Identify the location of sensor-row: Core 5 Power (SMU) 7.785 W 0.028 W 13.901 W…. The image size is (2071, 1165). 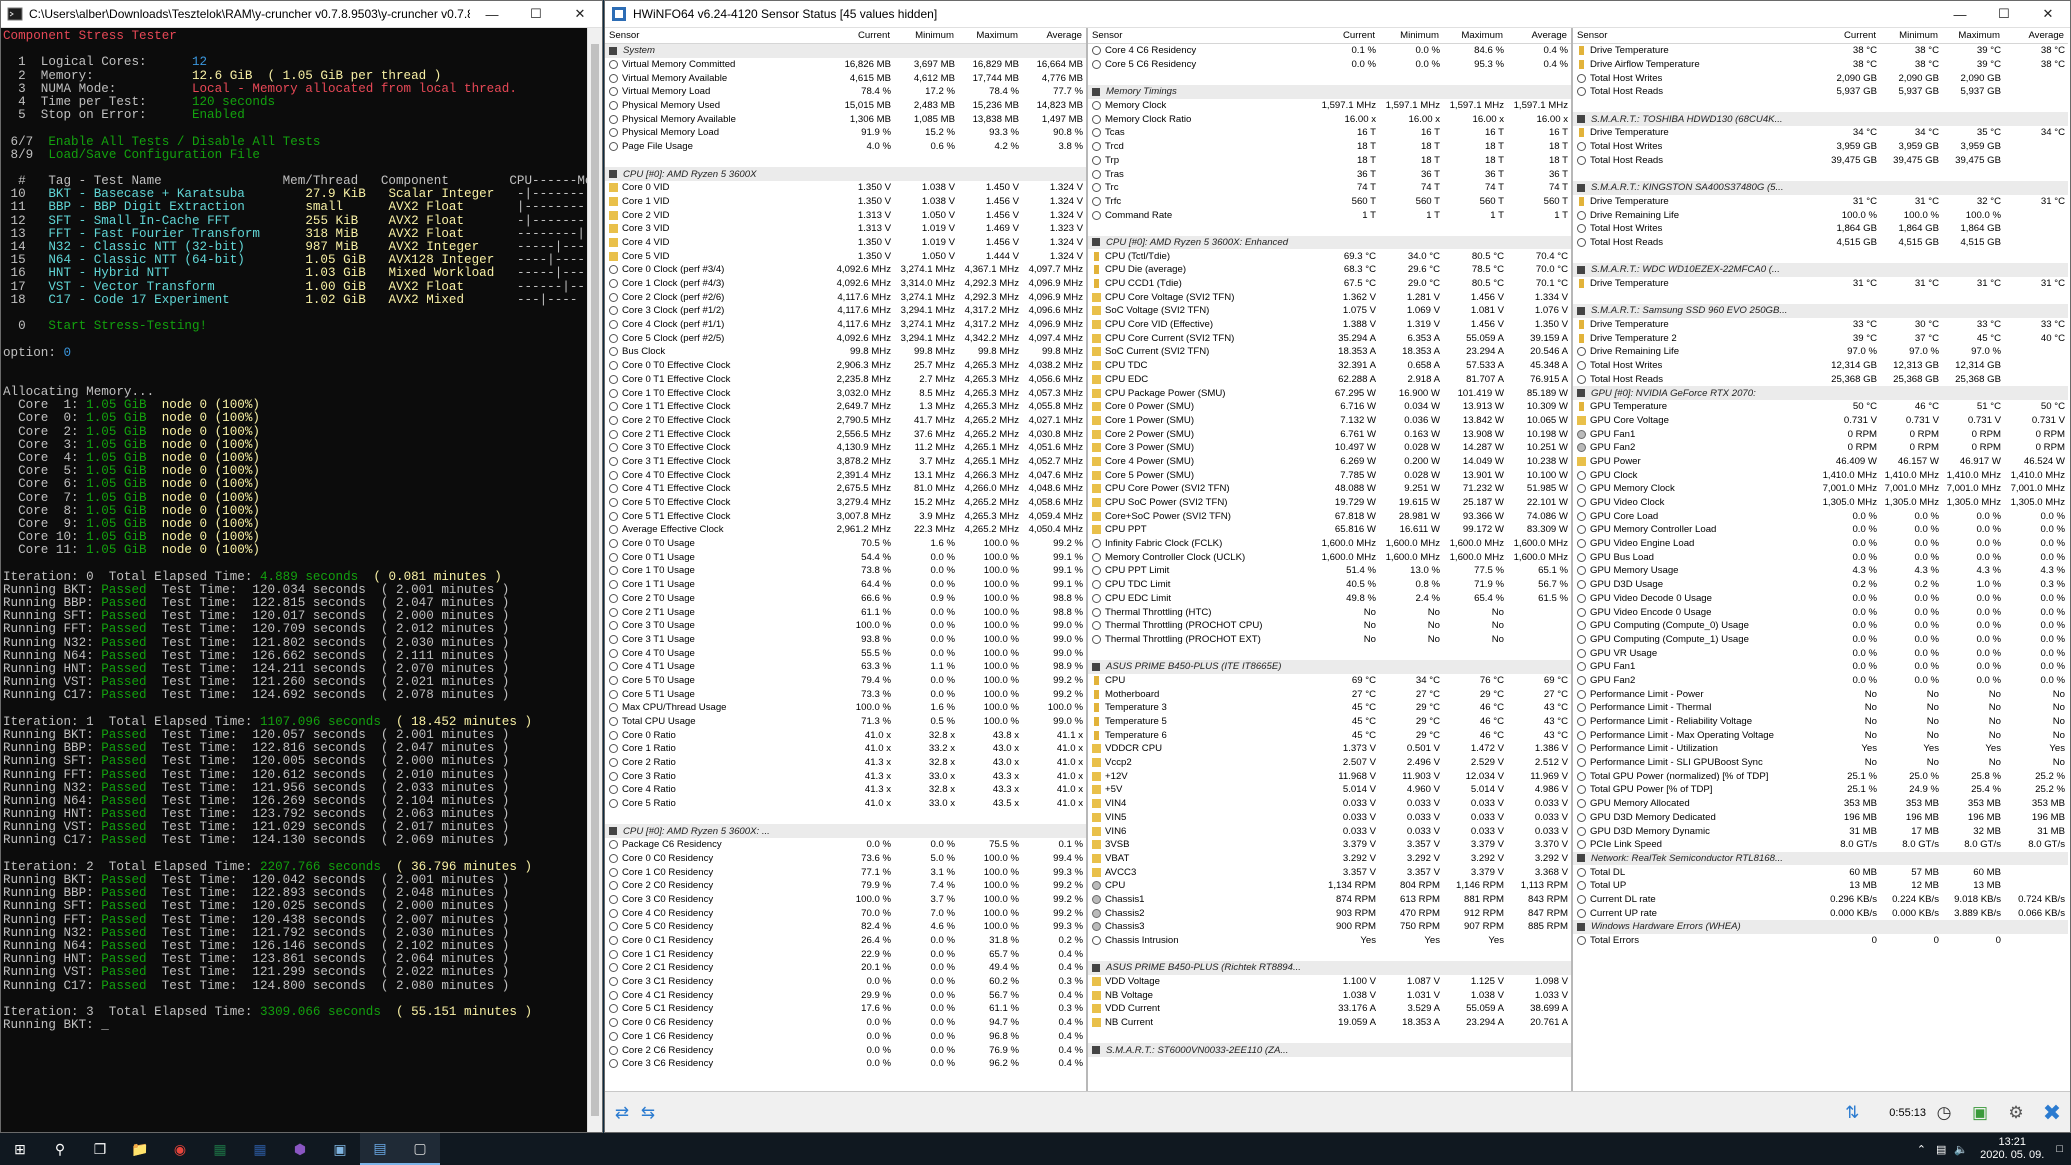
(1329, 475).